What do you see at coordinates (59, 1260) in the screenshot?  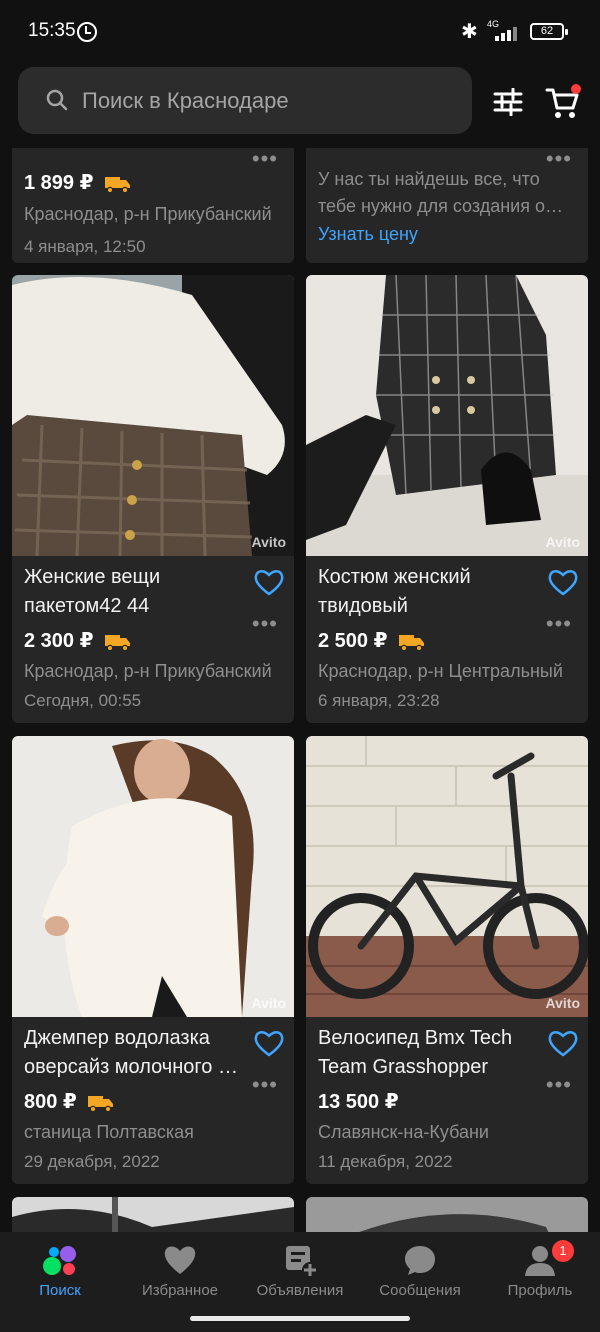 I see `search-colored-dots-icon` at bounding box center [59, 1260].